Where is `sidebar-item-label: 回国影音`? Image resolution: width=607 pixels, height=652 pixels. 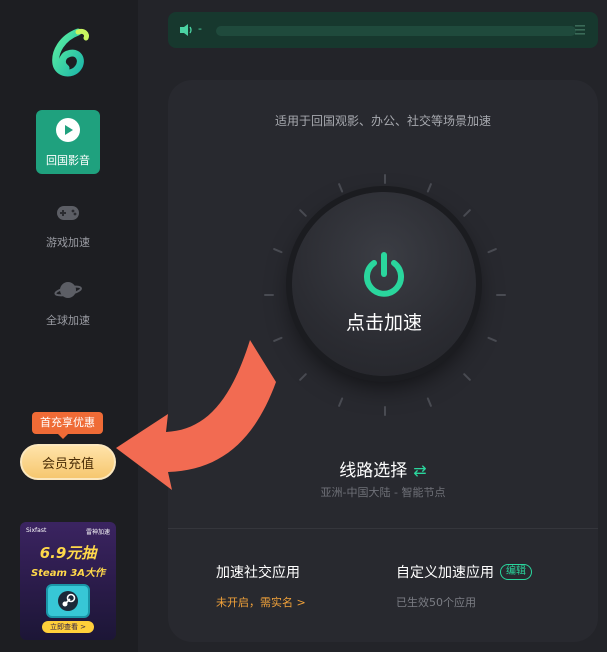
sidebar-item-label: 回国影音 is located at coordinates (68, 160).